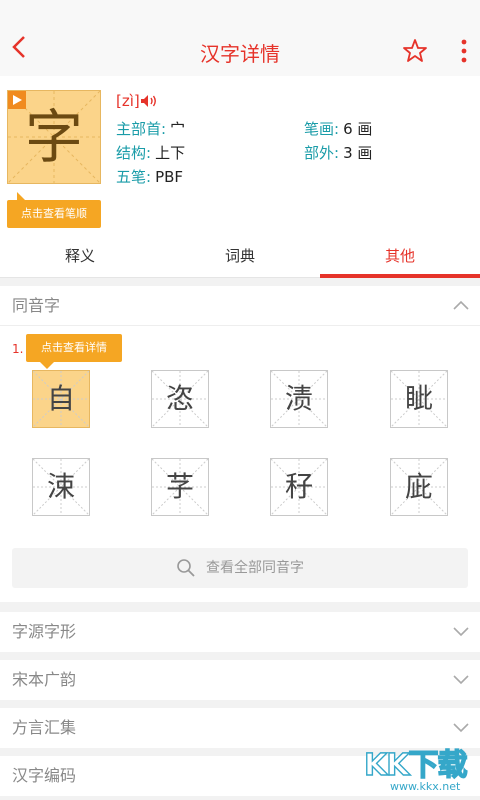 This screenshot has height=800, width=480. Describe the element at coordinates (322, 153) in the screenshot. I see `outside-strokes-label: 部外:` at that location.